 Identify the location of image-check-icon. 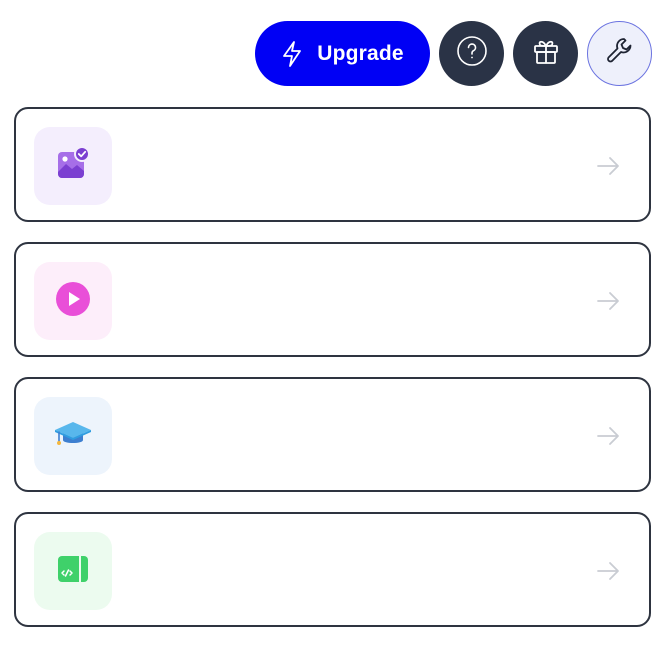
(73, 166).